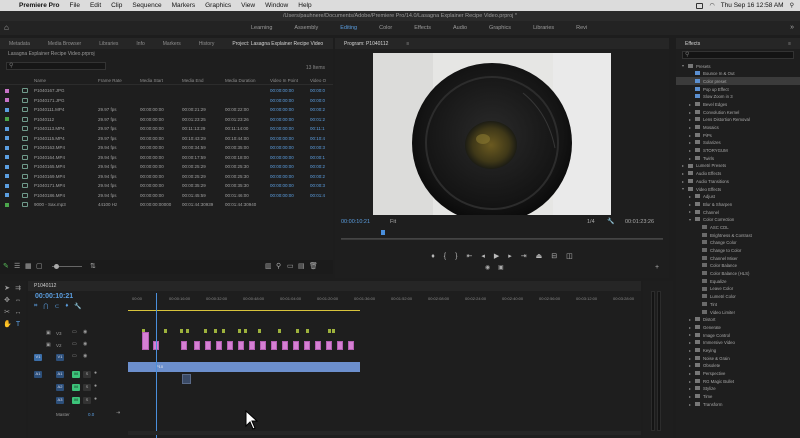  Describe the element at coordinates (738, 274) in the screenshot. I see `effects-tree-item: Color Balance (HLS)` at that location.